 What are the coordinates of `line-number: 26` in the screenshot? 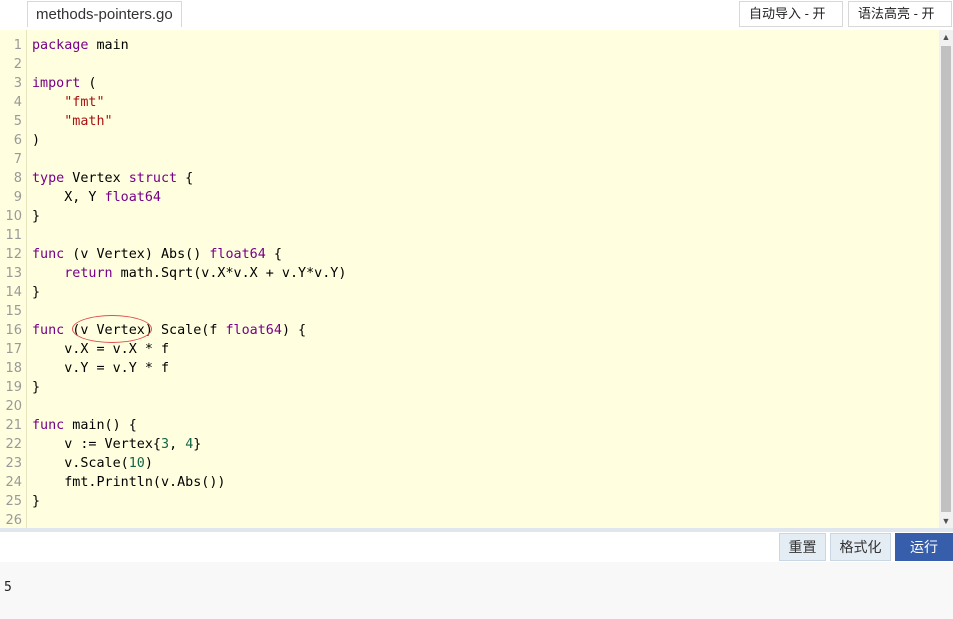 It's located at (13, 520).